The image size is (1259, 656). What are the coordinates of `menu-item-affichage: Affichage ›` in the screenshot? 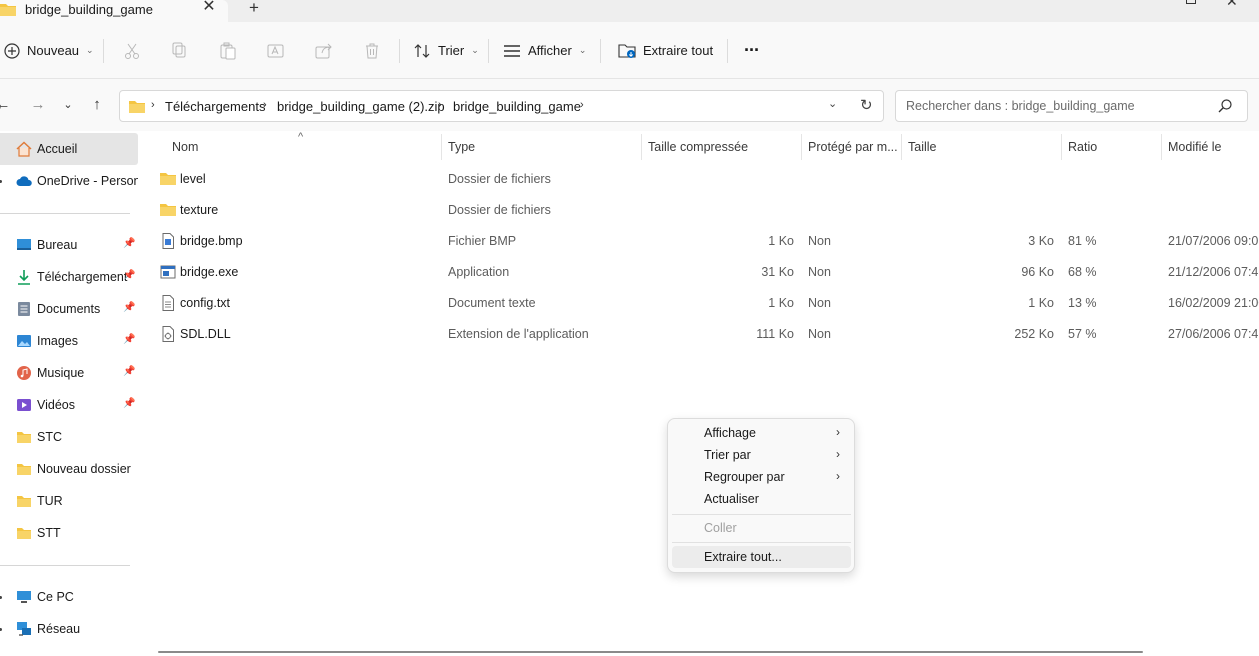 It's located at (761, 433).